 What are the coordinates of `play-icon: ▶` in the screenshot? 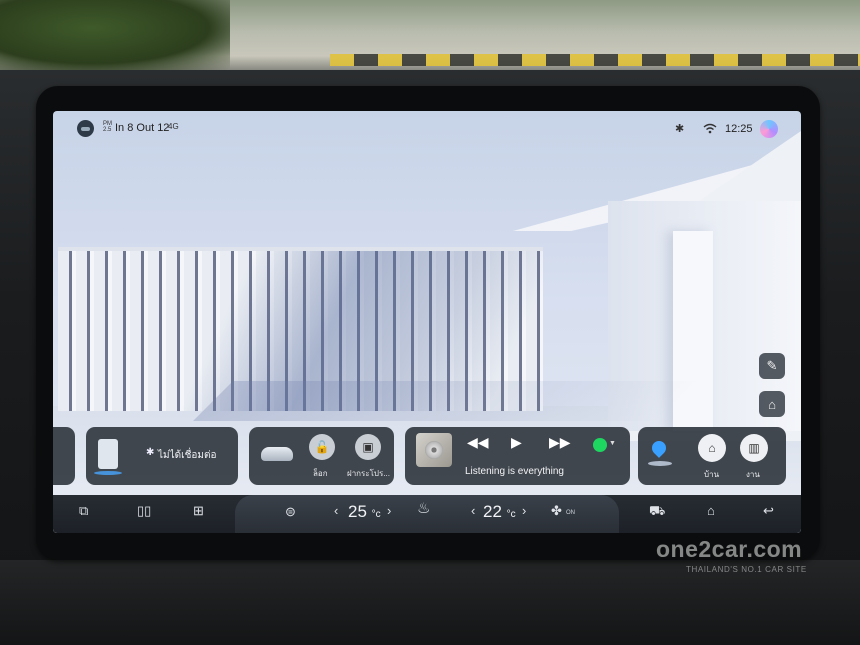 It's located at (516, 442).